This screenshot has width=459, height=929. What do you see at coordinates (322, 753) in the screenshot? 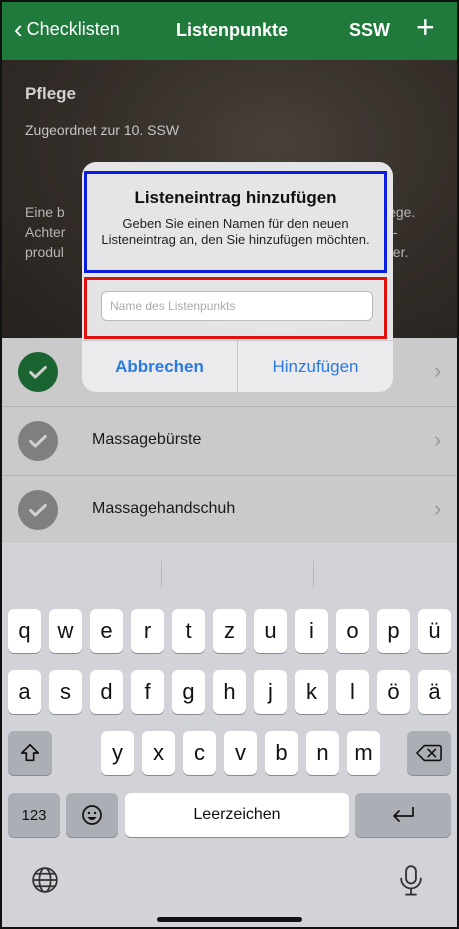
I see `key: n` at bounding box center [322, 753].